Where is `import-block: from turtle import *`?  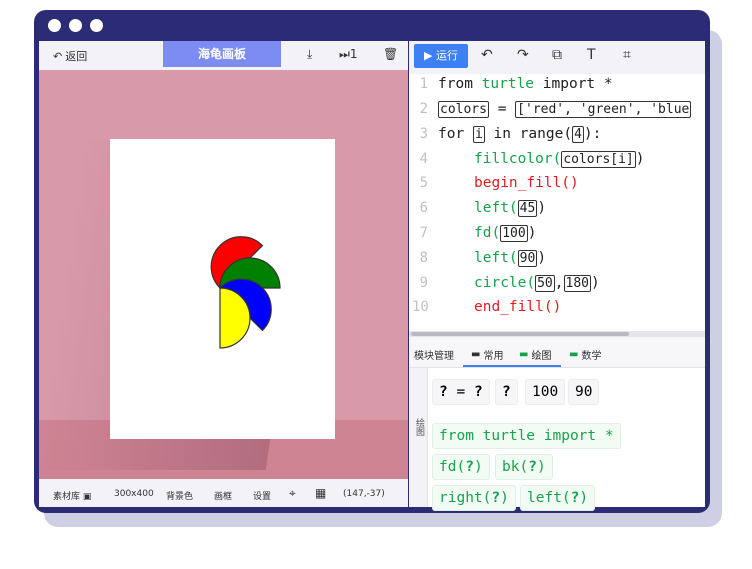 import-block: from turtle import * is located at coordinates (526, 436).